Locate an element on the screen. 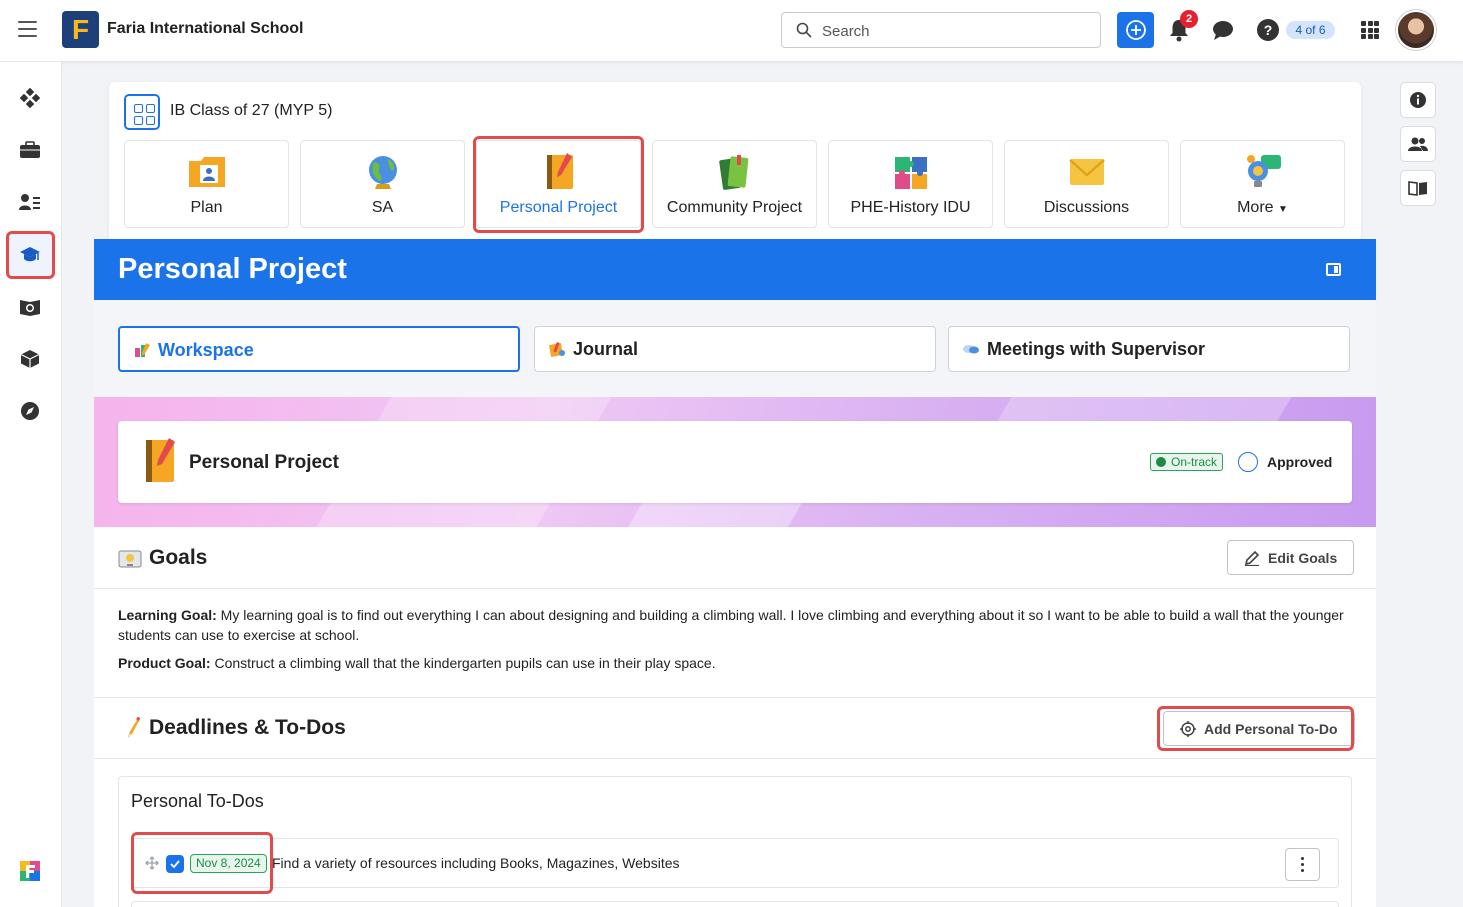  page-counter-badge: 4 of 6 is located at coordinates (1310, 30).